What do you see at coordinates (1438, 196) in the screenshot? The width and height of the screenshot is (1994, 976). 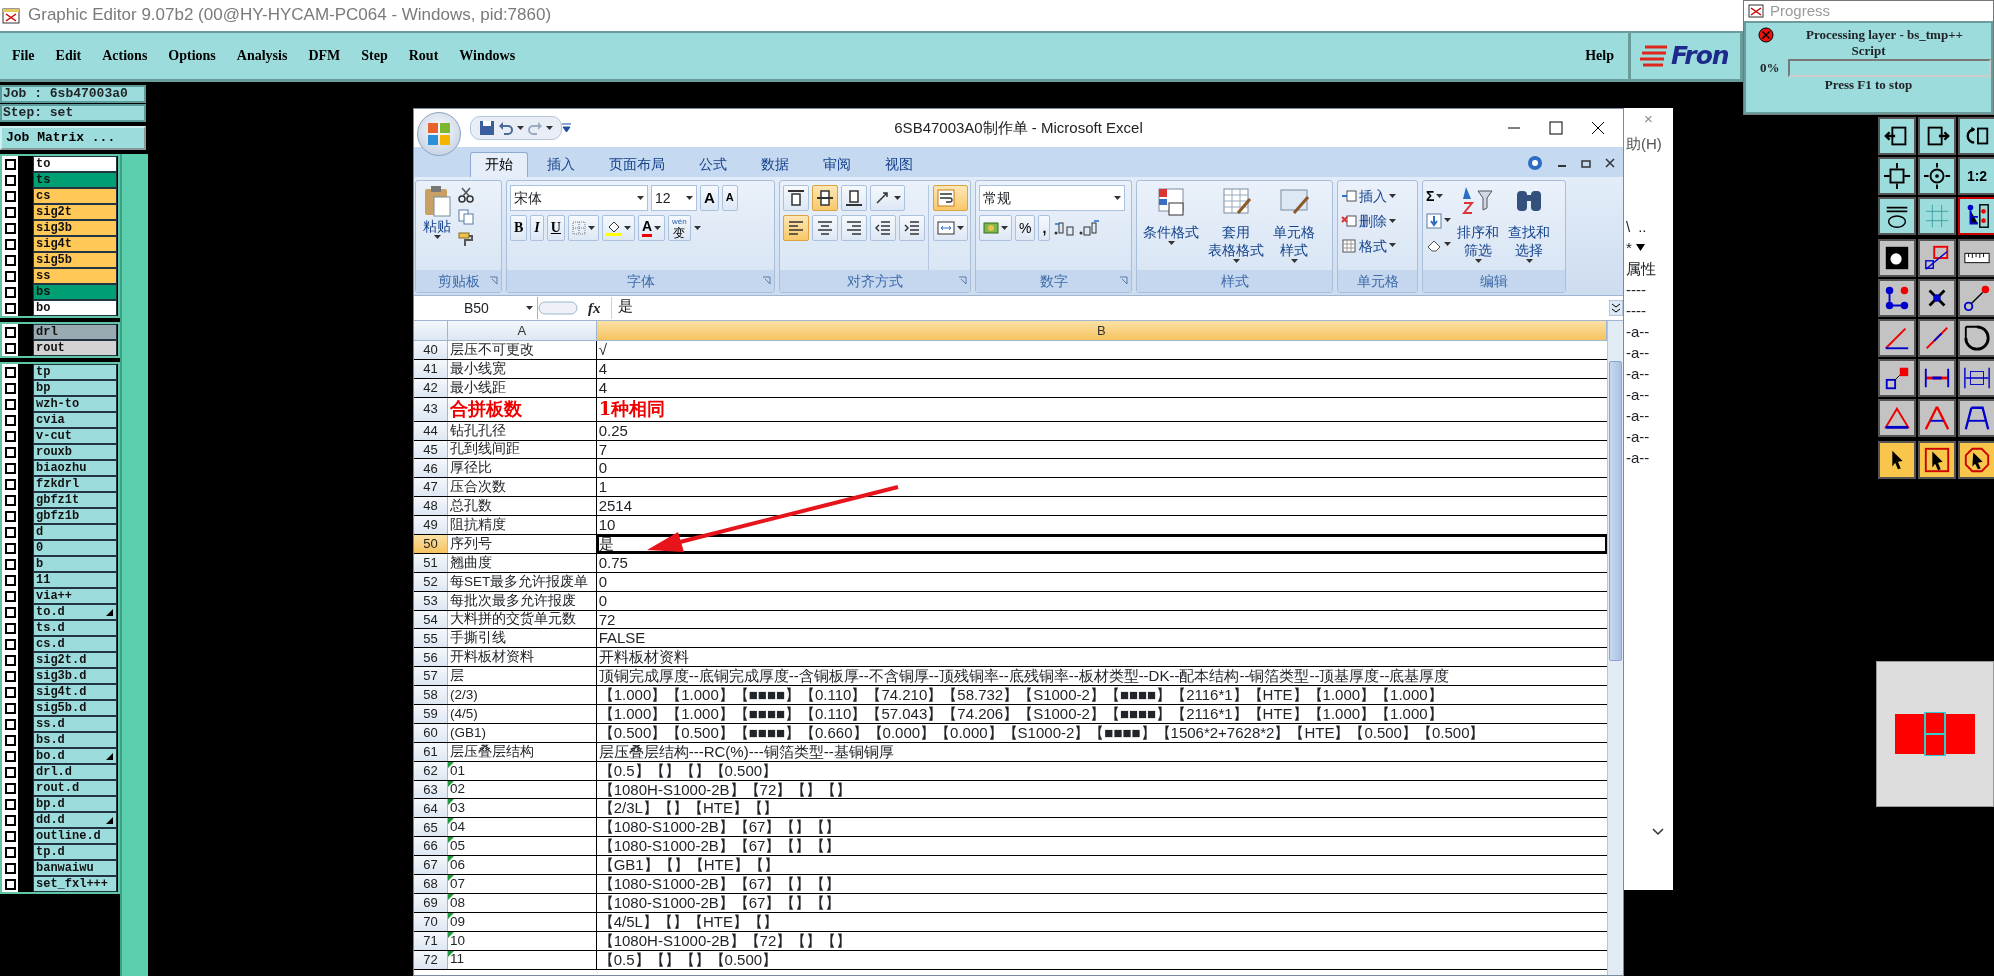 I see `autosum-button: Σ` at bounding box center [1438, 196].